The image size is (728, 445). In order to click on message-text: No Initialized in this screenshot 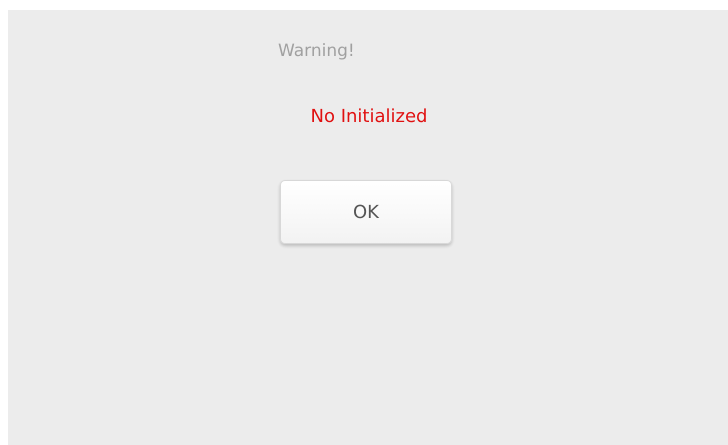, I will do `click(369, 117)`.